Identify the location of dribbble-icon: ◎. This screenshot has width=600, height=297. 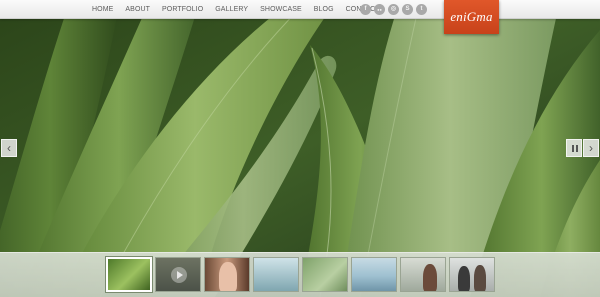
(393, 9).